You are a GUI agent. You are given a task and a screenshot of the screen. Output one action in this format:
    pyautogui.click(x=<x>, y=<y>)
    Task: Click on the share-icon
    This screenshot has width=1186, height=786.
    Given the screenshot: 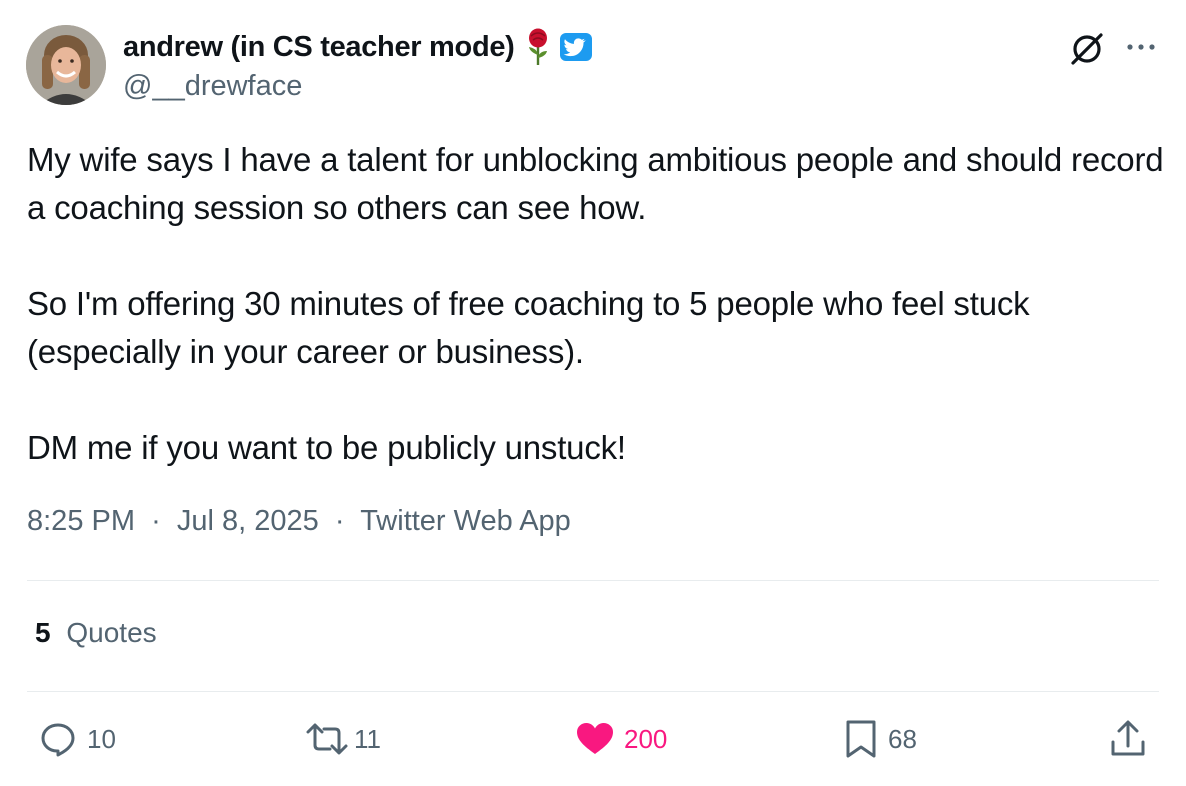 What is the action you would take?
    pyautogui.click(x=1128, y=739)
    